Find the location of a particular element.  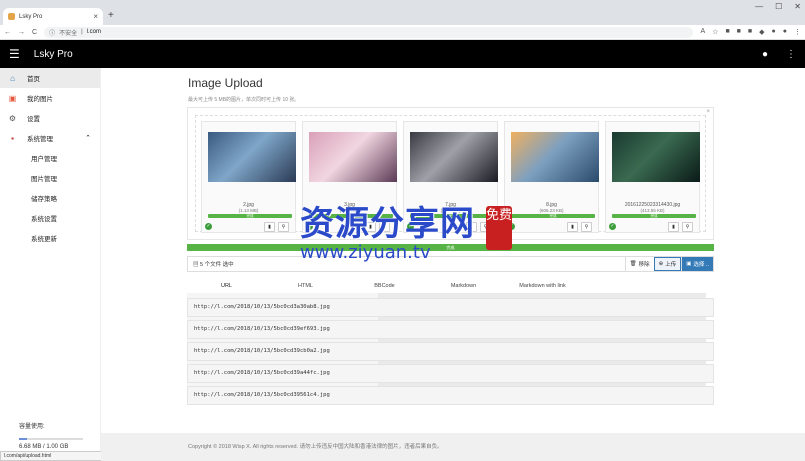

sidebar-subitem: 图片管理 is located at coordinates (50, 178).